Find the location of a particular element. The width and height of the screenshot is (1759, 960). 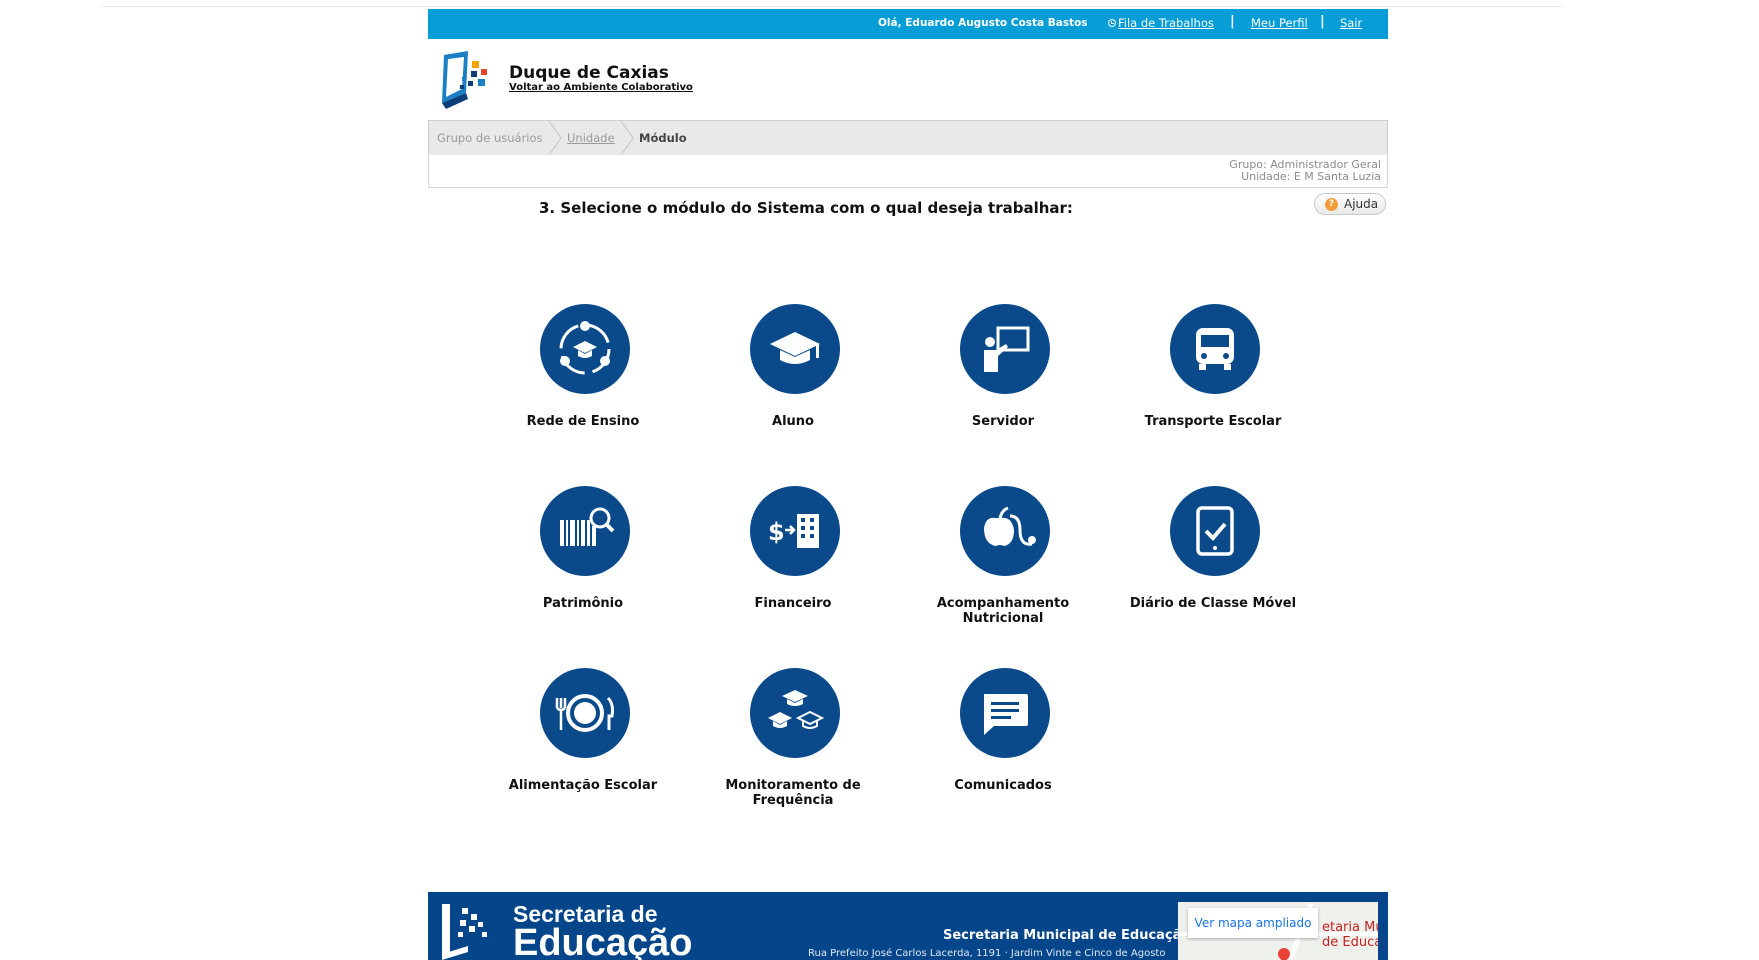

school-network-icon is located at coordinates (585, 348).